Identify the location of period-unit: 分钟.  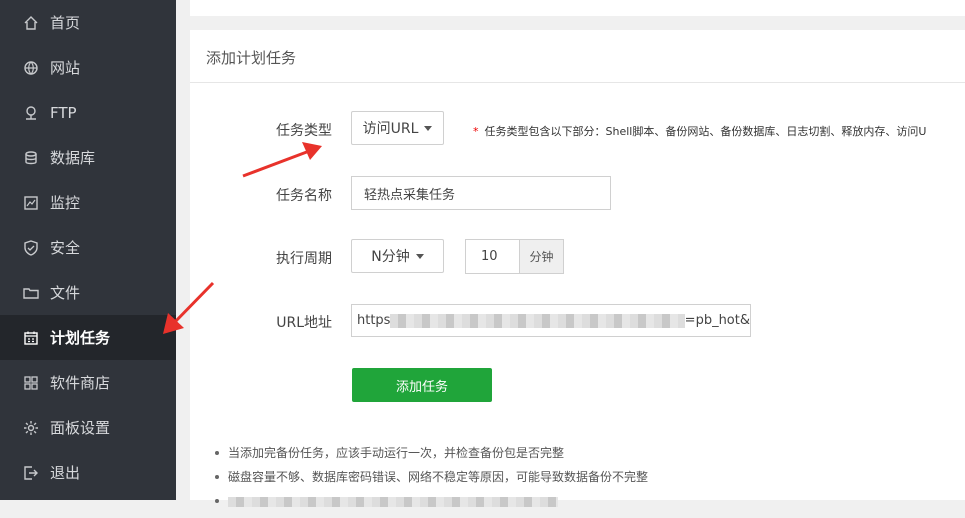
(541, 257).